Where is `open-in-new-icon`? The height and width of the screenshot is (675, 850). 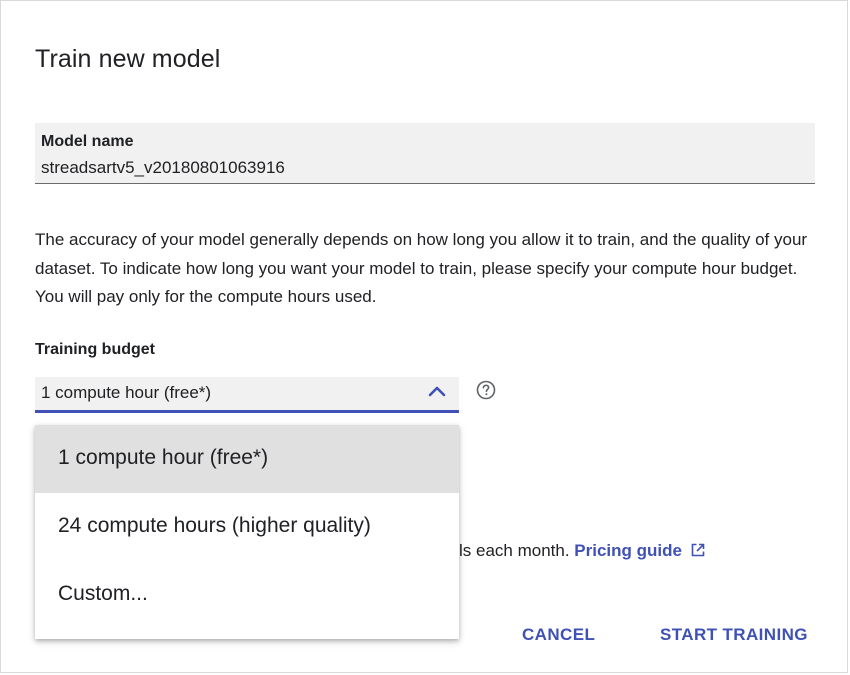
open-in-new-icon is located at coordinates (698, 550).